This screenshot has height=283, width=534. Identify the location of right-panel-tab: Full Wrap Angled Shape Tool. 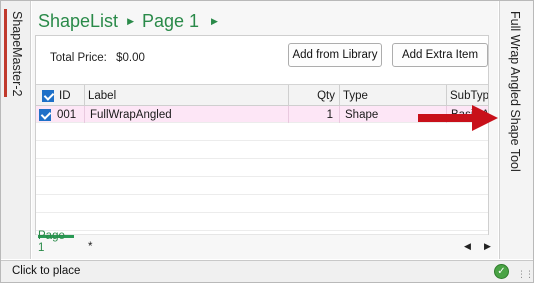
(516, 130).